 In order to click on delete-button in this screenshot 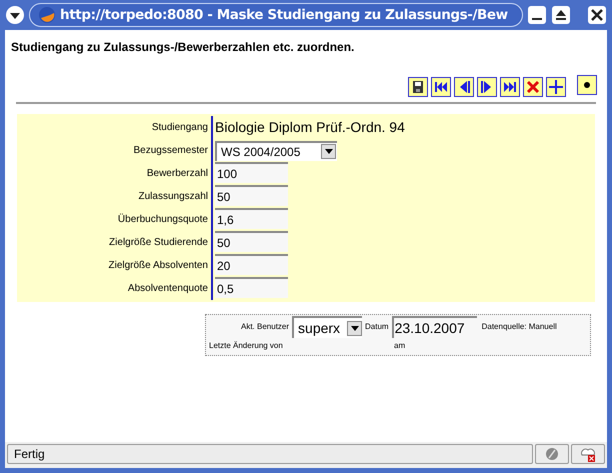, I will do `click(533, 87)`.